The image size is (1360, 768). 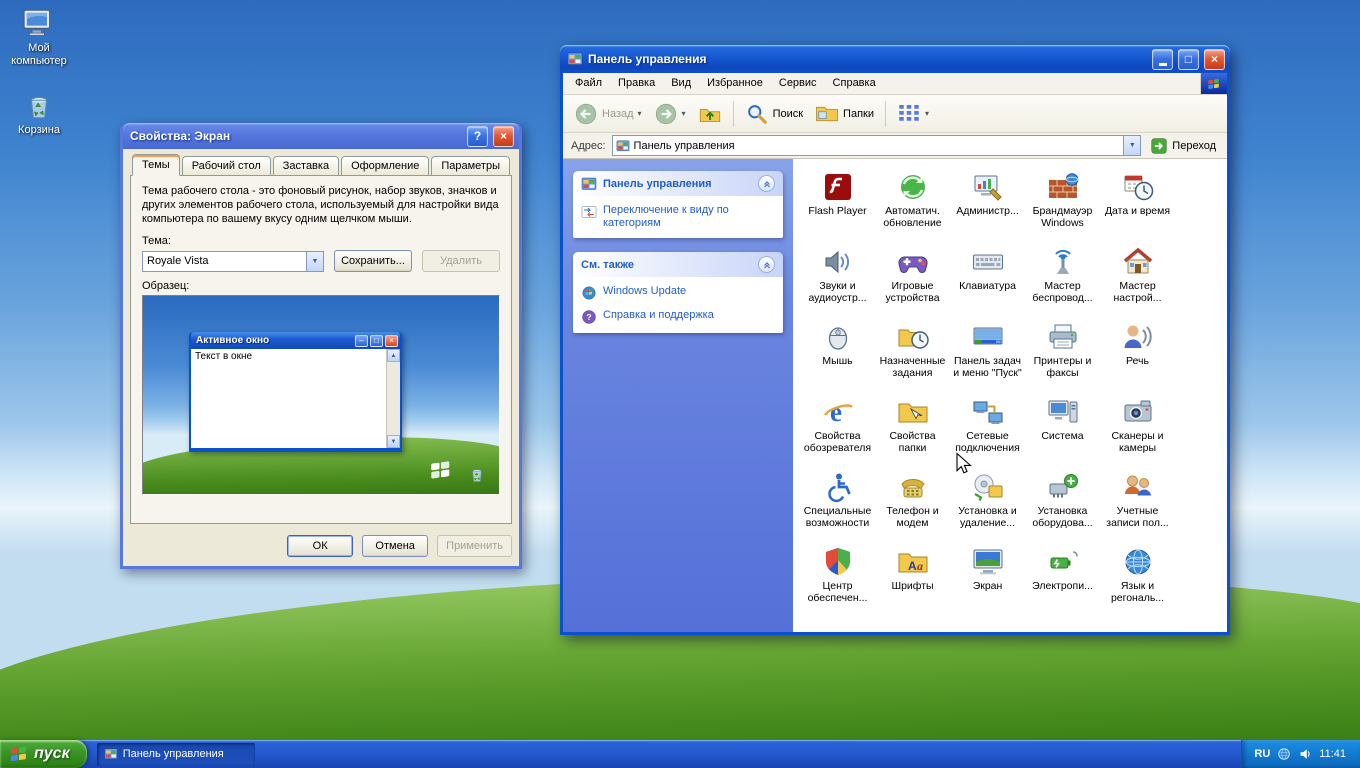 What do you see at coordinates (306, 166) in the screenshot?
I see `tab-screensaver: Заставка` at bounding box center [306, 166].